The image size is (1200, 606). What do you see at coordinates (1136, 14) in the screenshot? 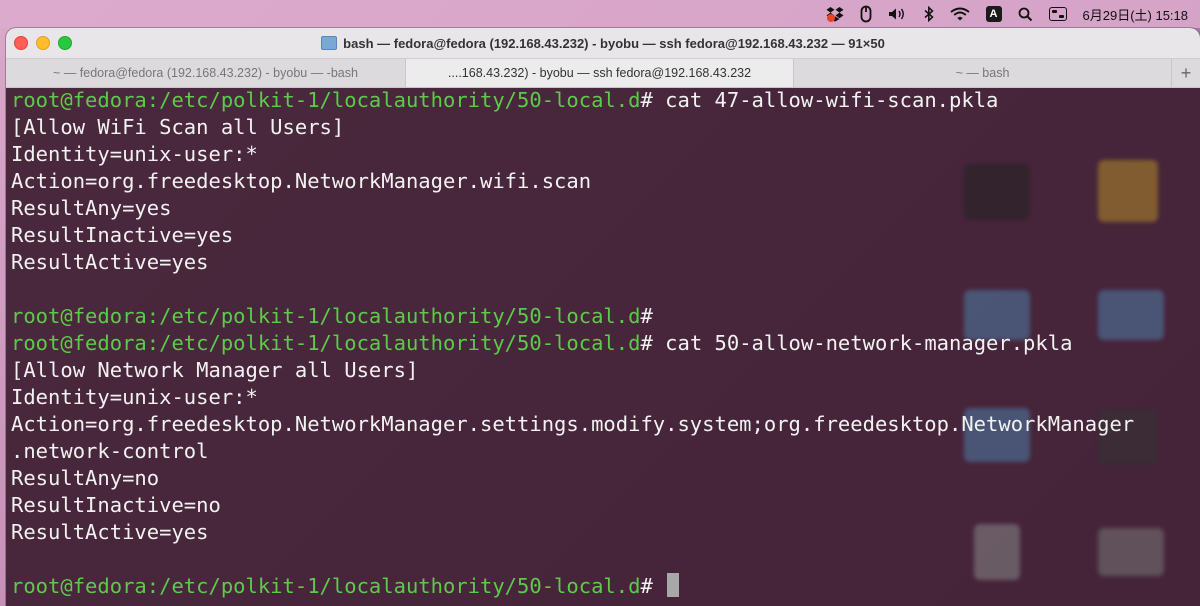
I see `menubar-clock: 6月29日(土) 15:18` at bounding box center [1136, 14].